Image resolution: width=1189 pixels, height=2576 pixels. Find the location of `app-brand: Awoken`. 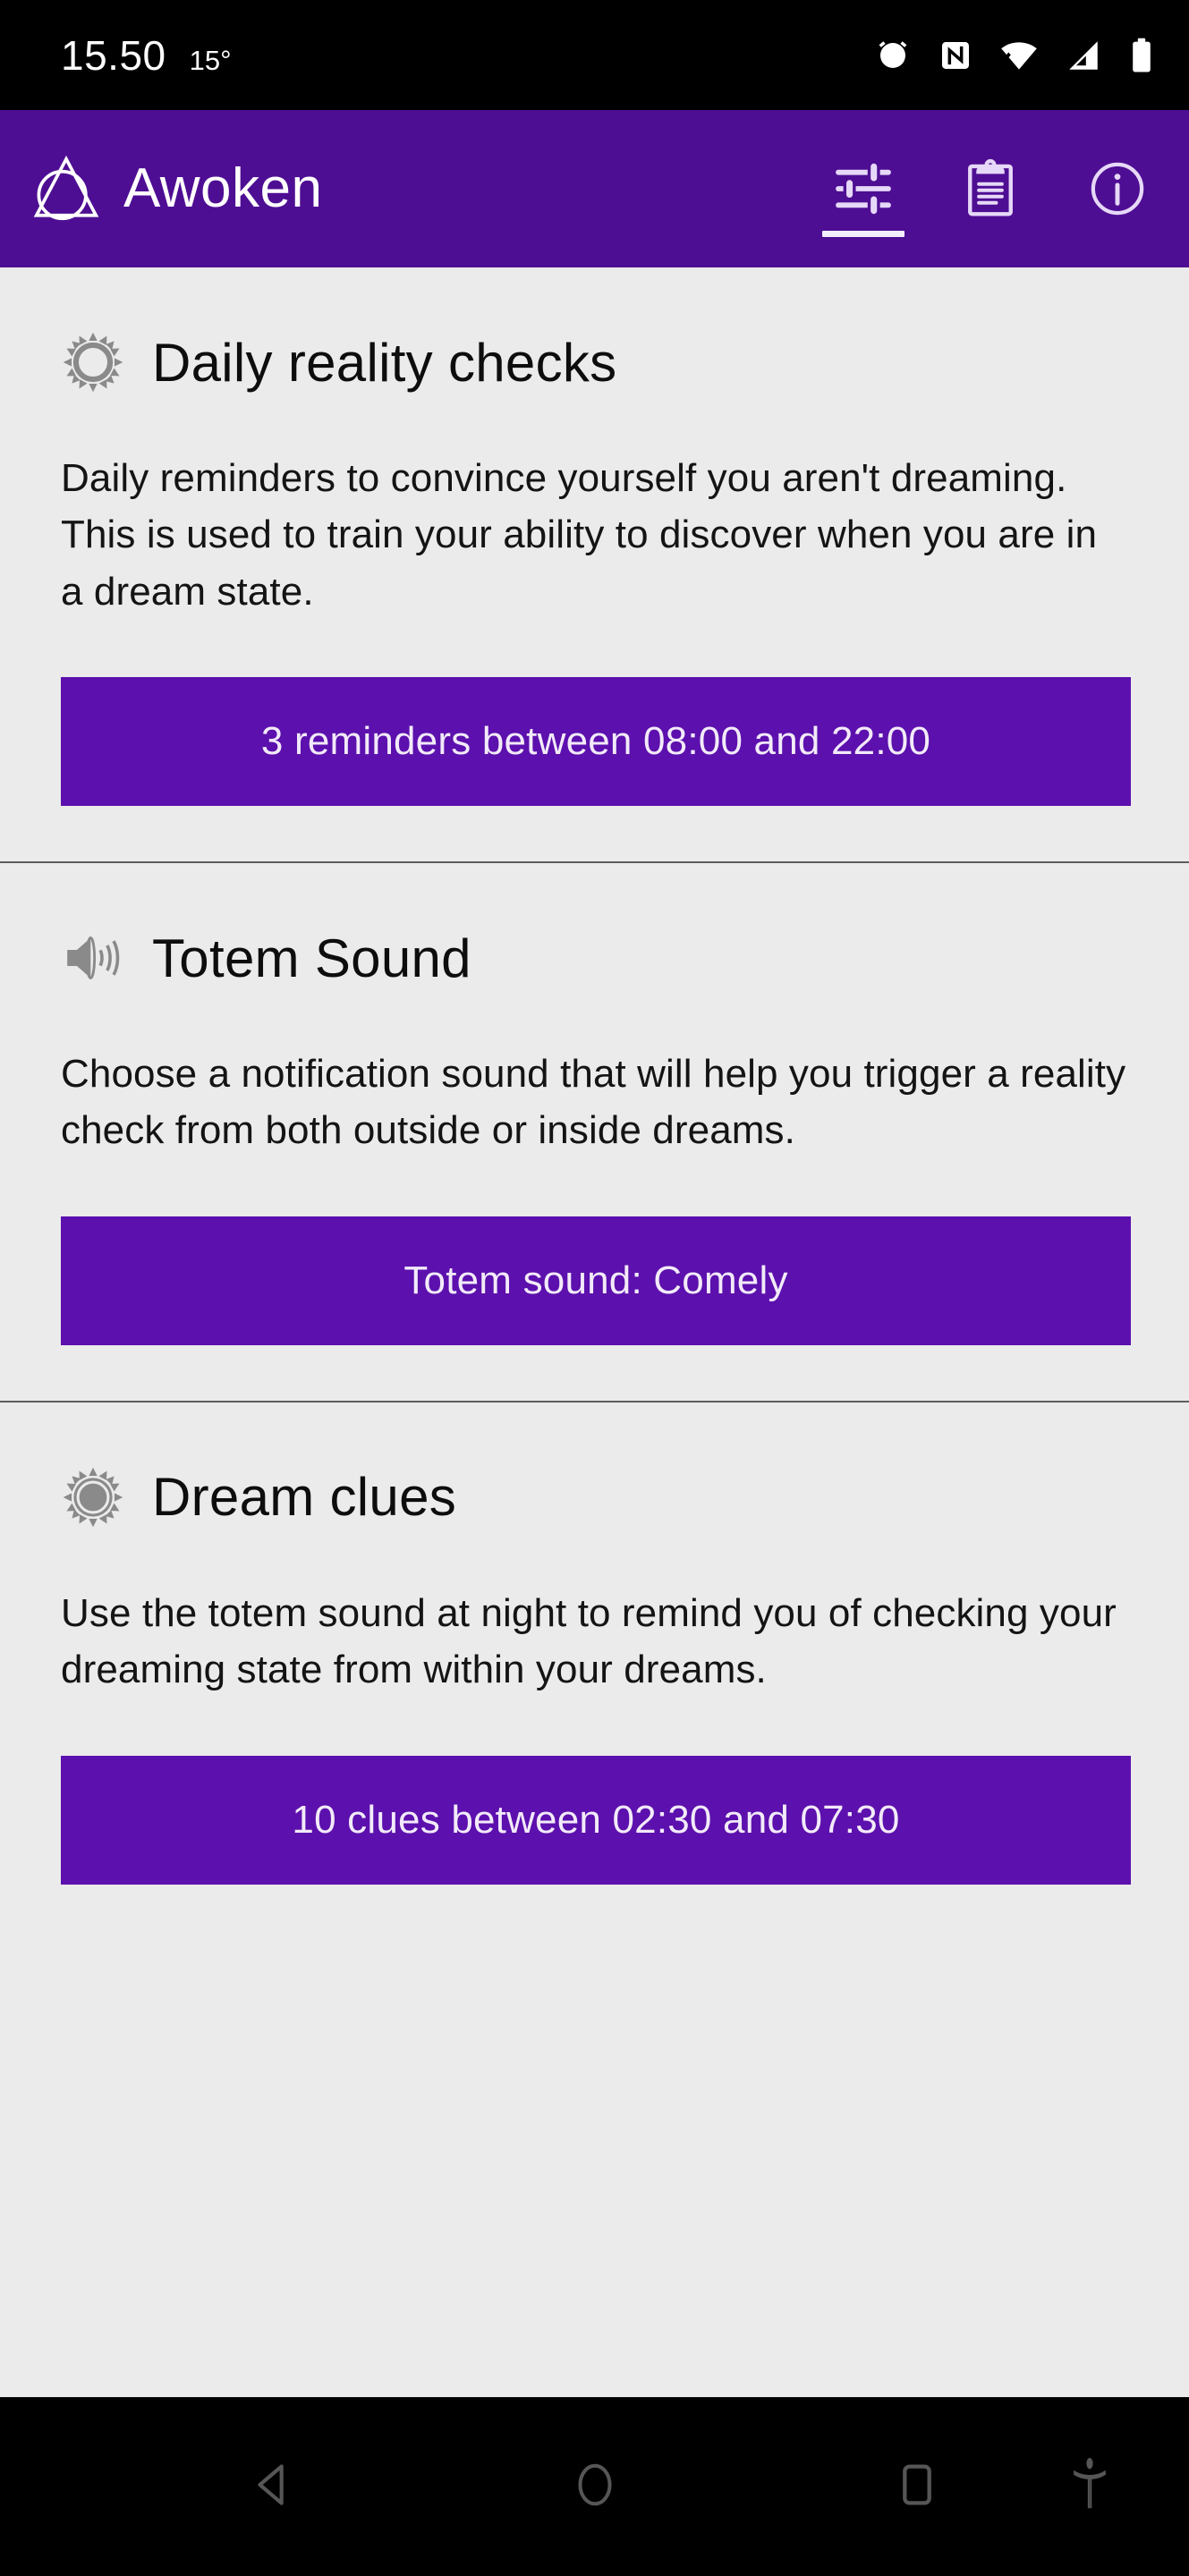

app-brand: Awoken is located at coordinates (427, 188).